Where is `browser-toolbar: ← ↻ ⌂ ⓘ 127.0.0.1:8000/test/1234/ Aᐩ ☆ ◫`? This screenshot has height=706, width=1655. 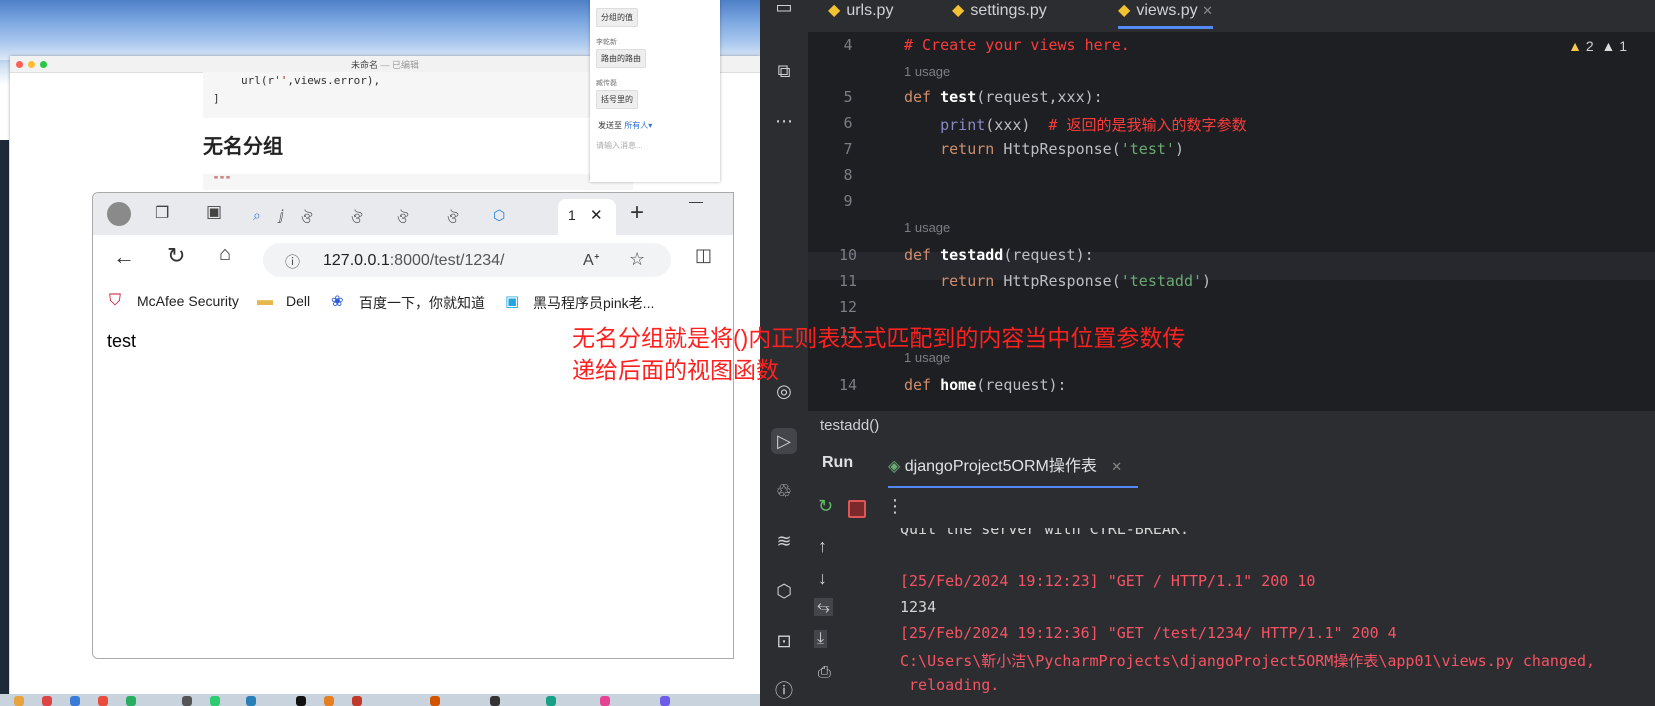 browser-toolbar: ← ↻ ⌂ ⓘ 127.0.0.1:8000/test/1234/ Aᐩ ☆ ◫ is located at coordinates (413, 259).